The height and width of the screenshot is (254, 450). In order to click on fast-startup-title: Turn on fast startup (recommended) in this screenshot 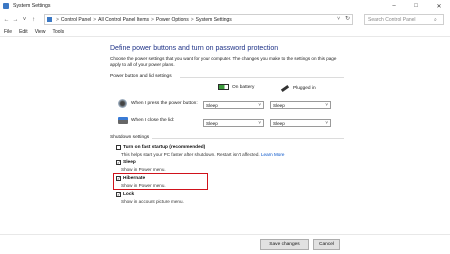, I will do `click(164, 147)`.